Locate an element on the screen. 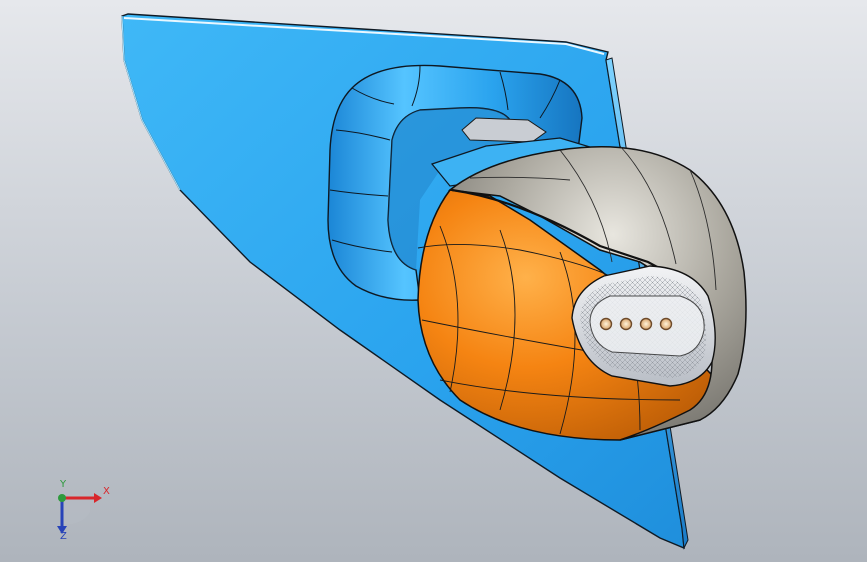 Image resolution: width=867 pixels, height=562 pixels. y-axis-label: Y is located at coordinates (63, 484).